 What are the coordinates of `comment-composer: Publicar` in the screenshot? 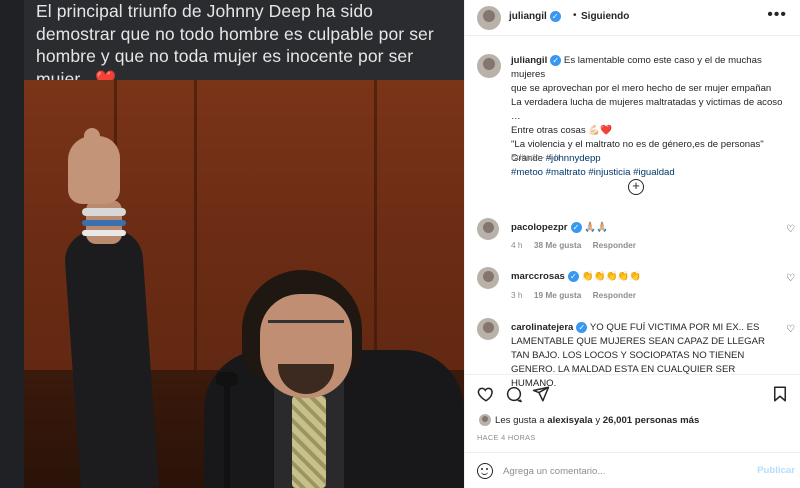 It's located at (632, 470).